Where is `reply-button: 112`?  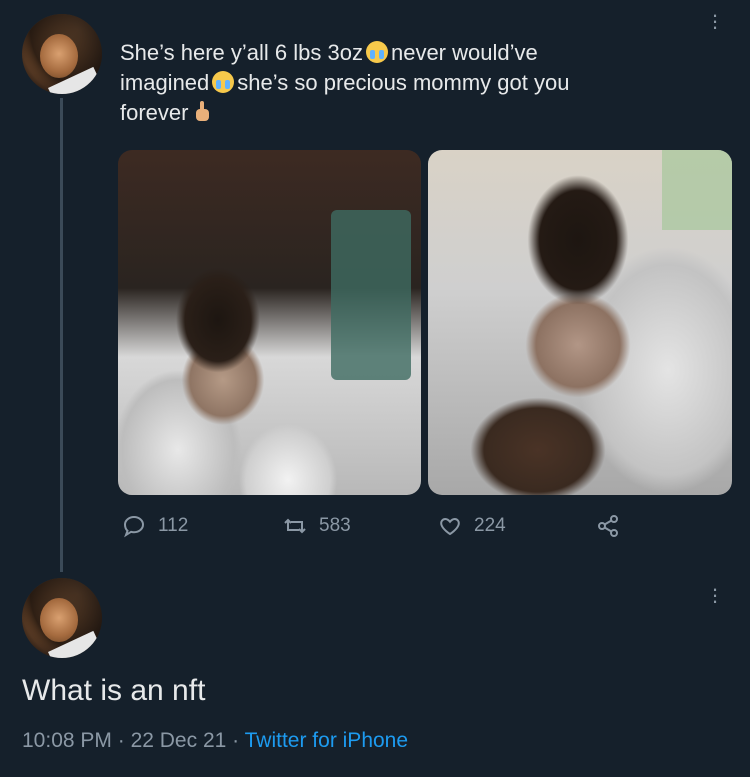
reply-button: 112 is located at coordinates (155, 526).